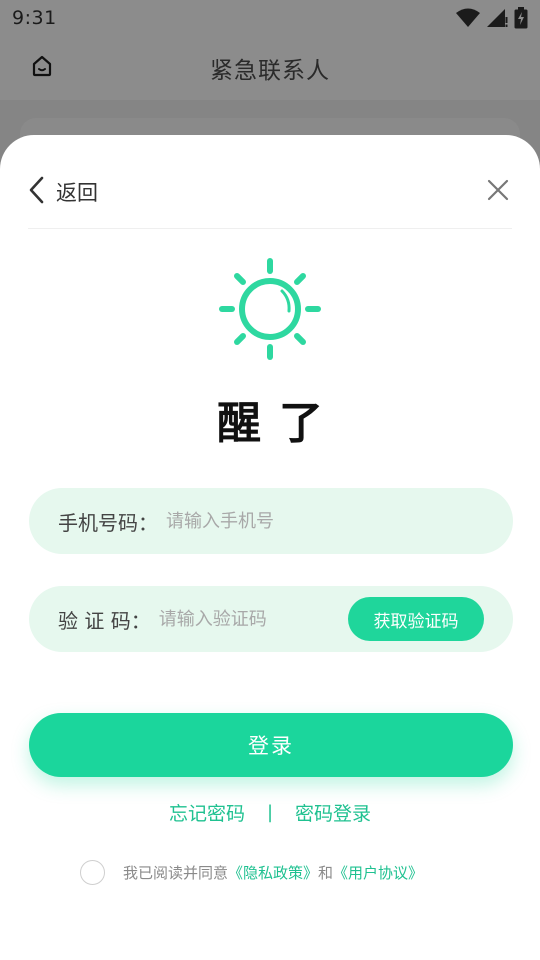 Image resolution: width=540 pixels, height=960 pixels. I want to click on get-code-button: 获取验证码, so click(416, 619).